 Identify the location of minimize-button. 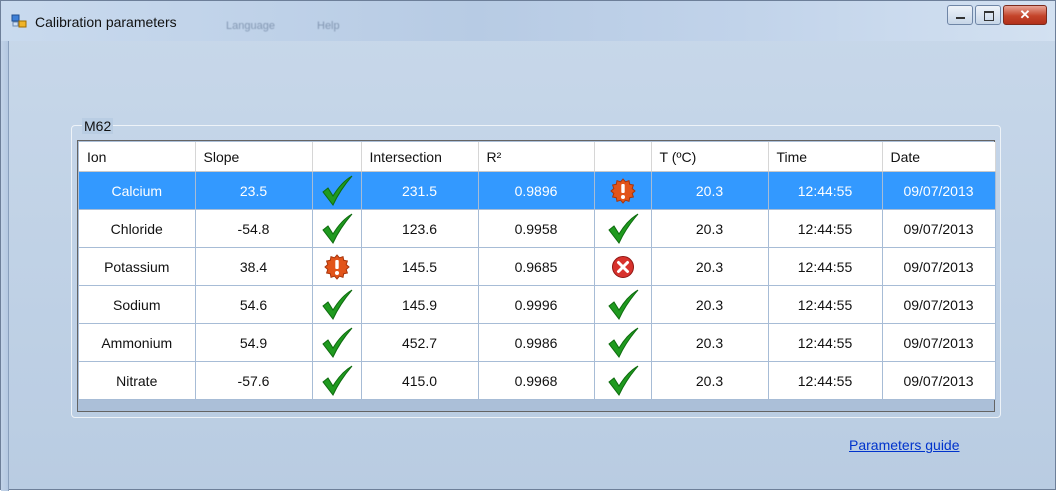
(960, 15).